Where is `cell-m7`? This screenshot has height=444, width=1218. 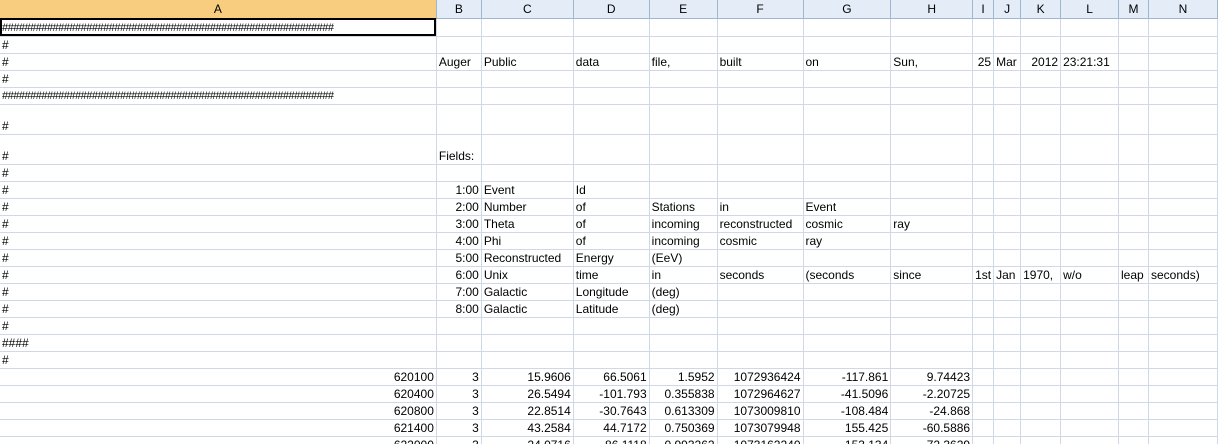 cell-m7 is located at coordinates (1133, 149).